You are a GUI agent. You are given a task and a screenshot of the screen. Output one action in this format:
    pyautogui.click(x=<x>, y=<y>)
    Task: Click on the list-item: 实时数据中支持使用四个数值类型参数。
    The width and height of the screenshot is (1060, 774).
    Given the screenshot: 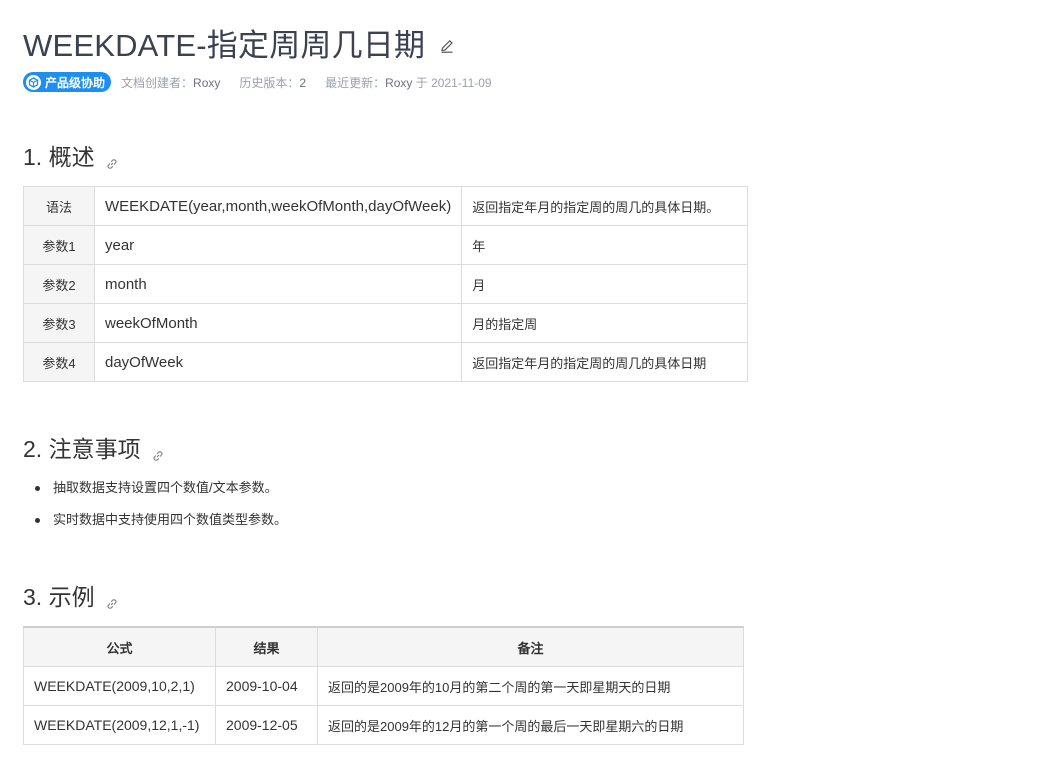 What is the action you would take?
    pyautogui.click(x=155, y=526)
    